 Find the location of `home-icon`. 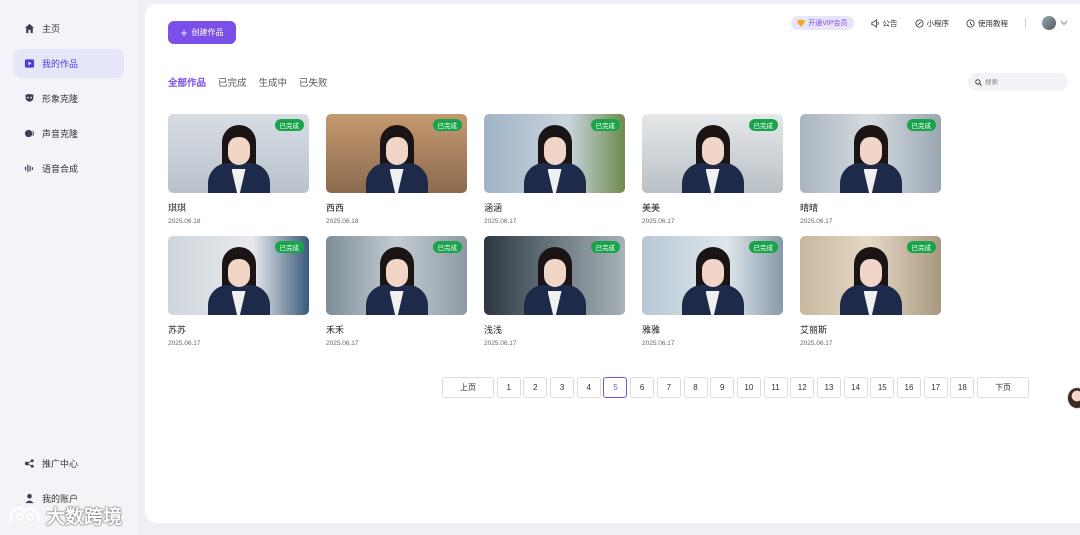

home-icon is located at coordinates (29, 29).